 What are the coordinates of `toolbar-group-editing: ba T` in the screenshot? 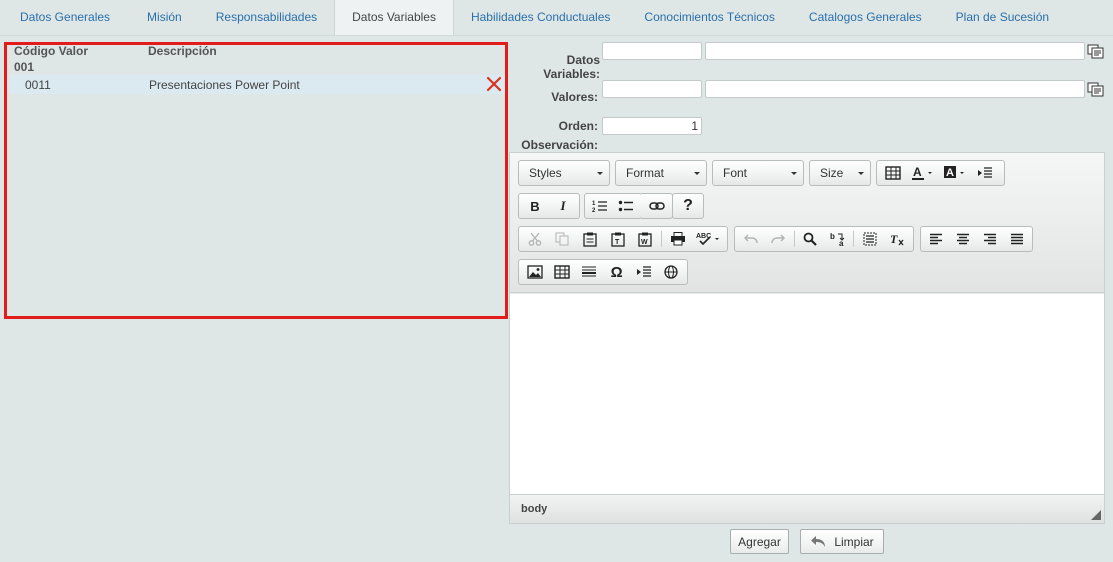 It's located at (824, 239).